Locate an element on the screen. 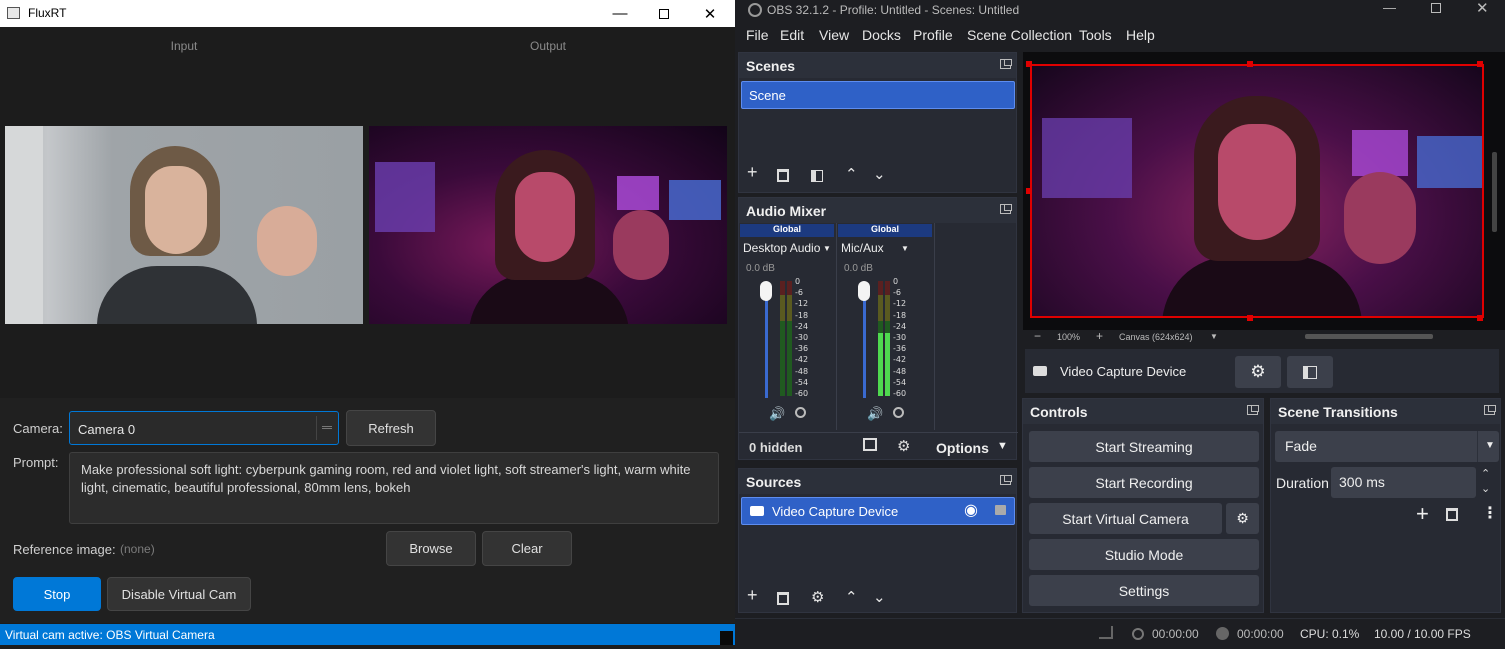 The height and width of the screenshot is (649, 1505). scene-item: Scene is located at coordinates (878, 95).